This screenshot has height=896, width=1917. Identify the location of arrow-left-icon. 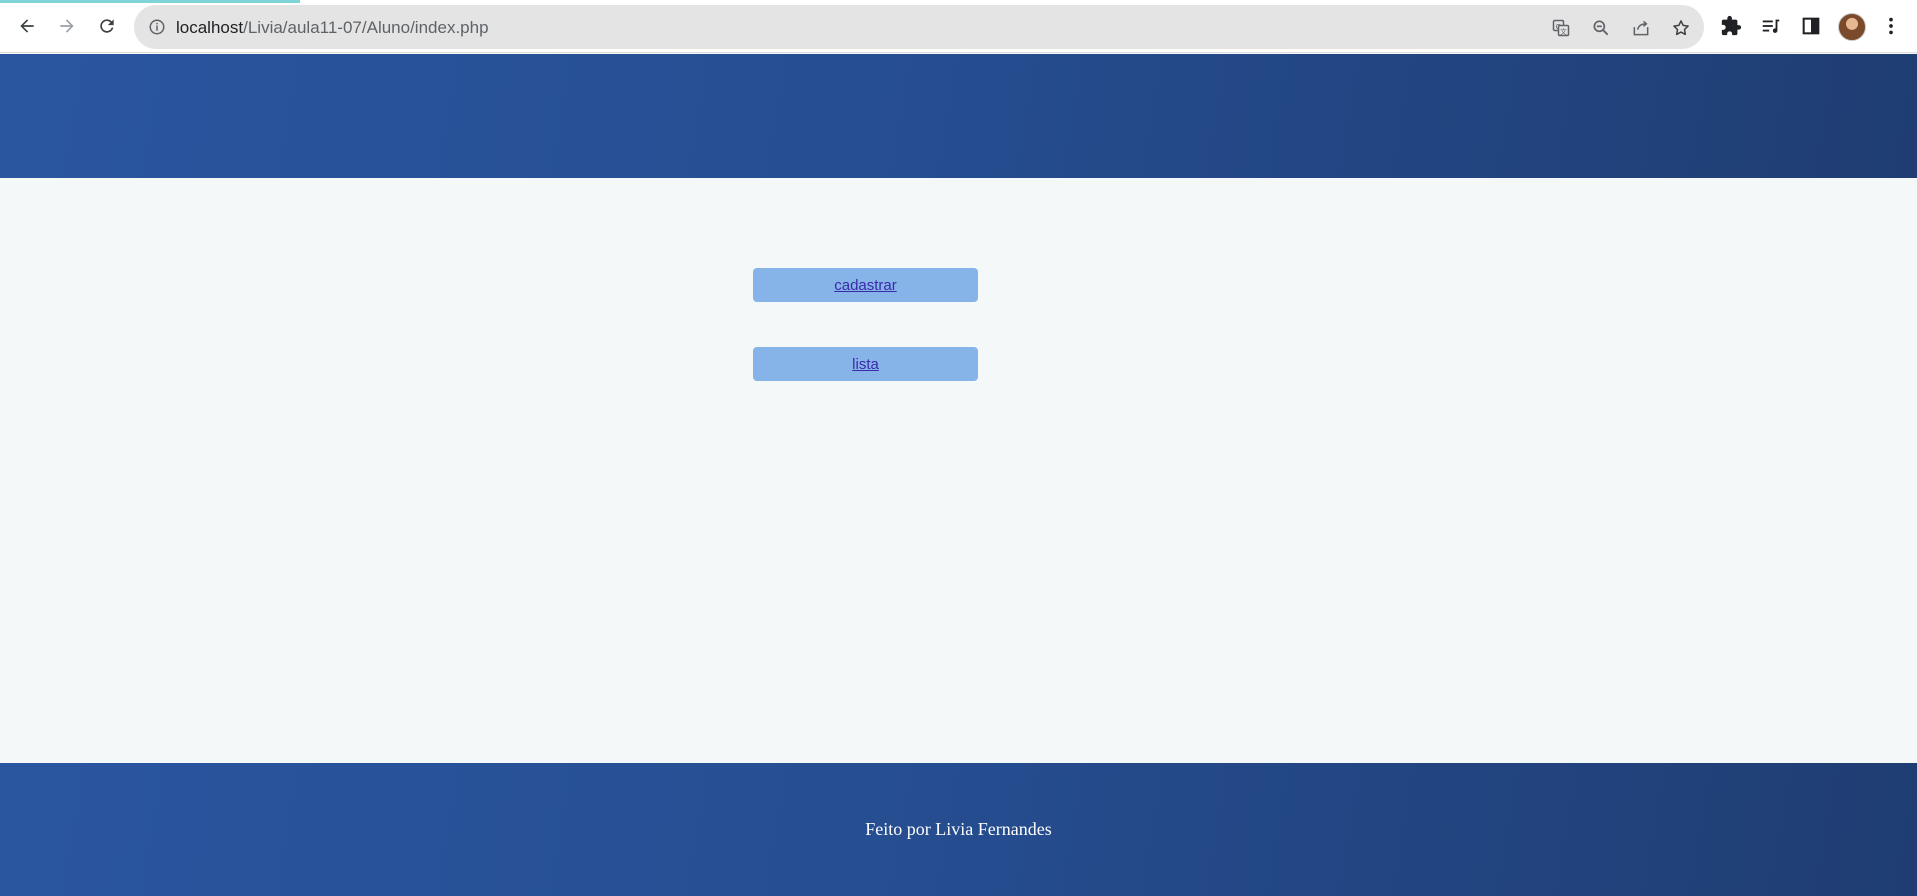
(27, 26).